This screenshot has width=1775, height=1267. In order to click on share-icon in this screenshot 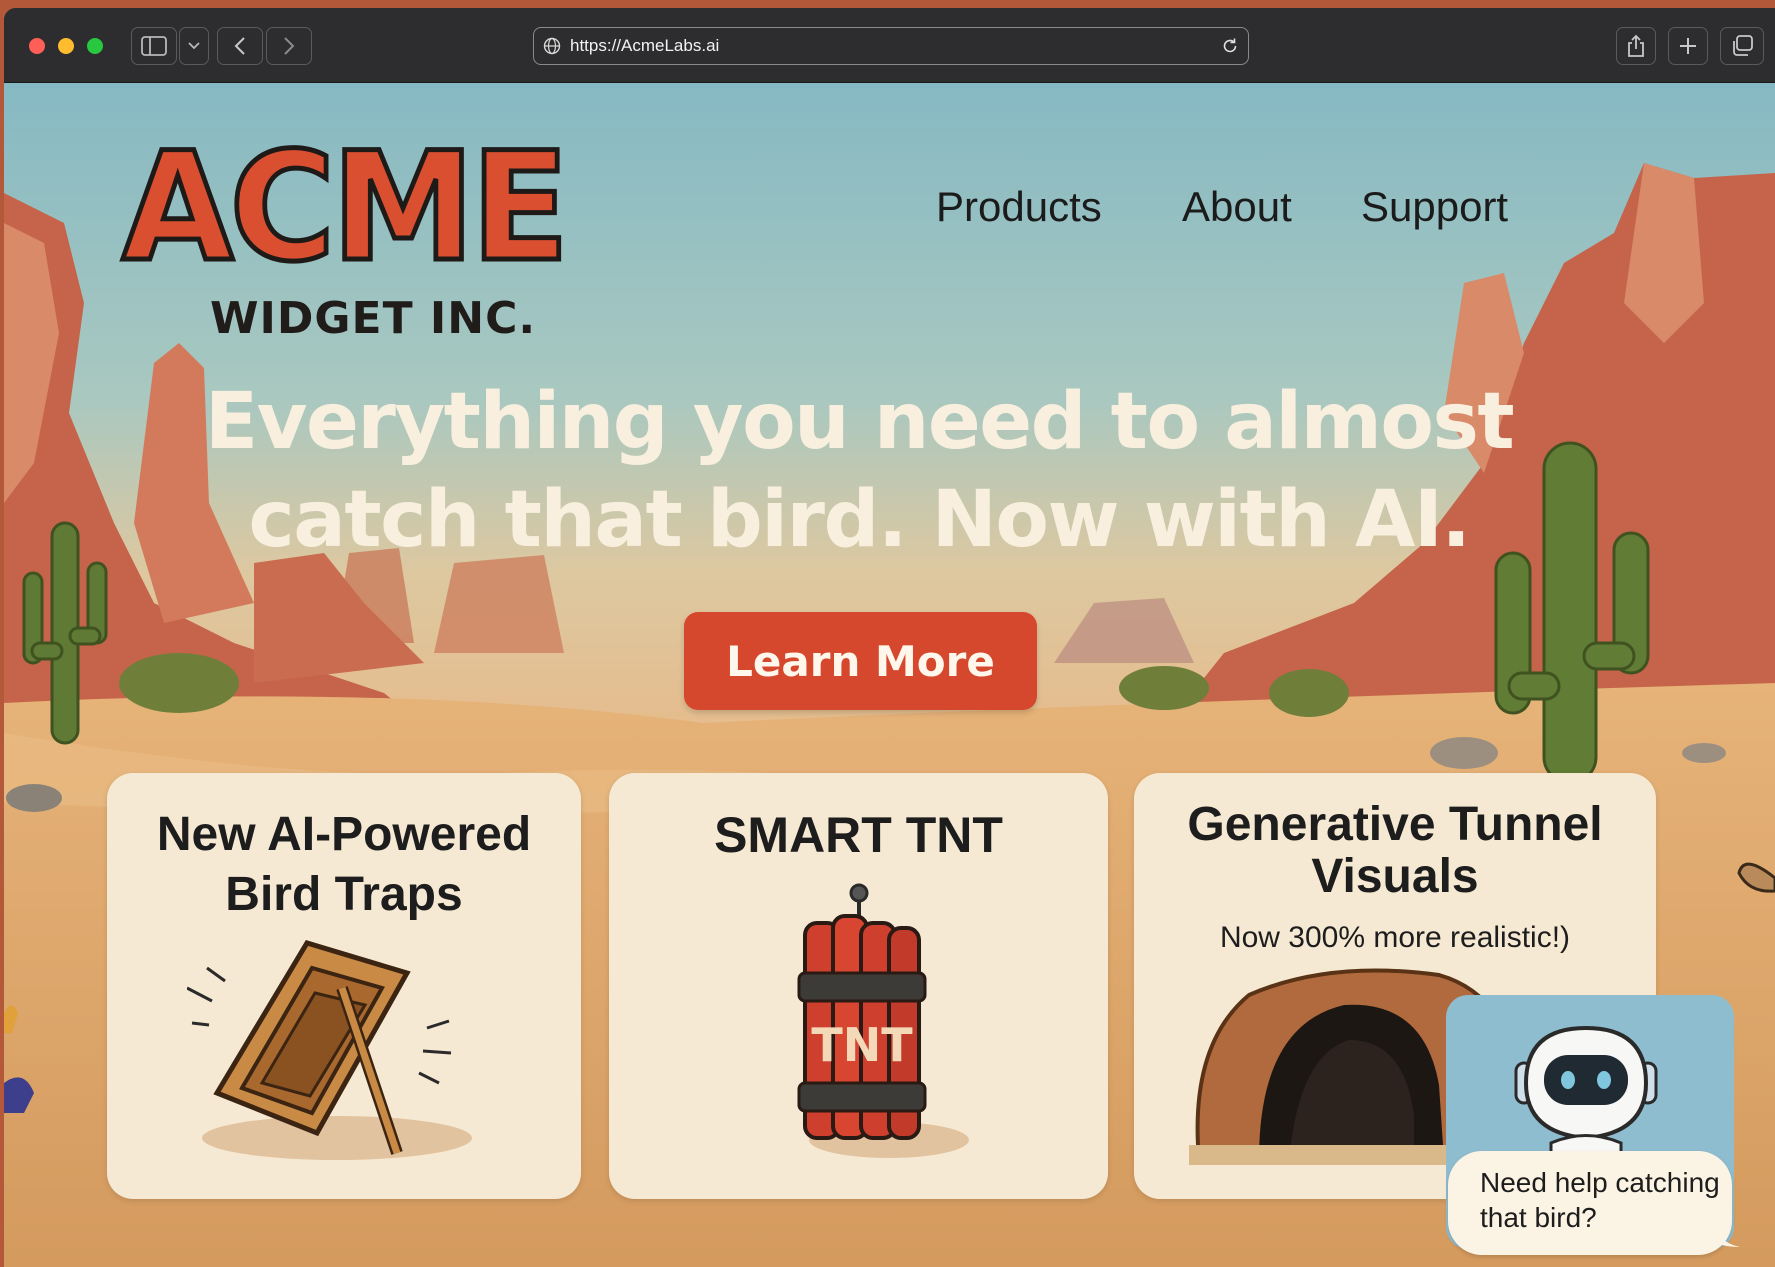, I will do `click(1636, 45)`.